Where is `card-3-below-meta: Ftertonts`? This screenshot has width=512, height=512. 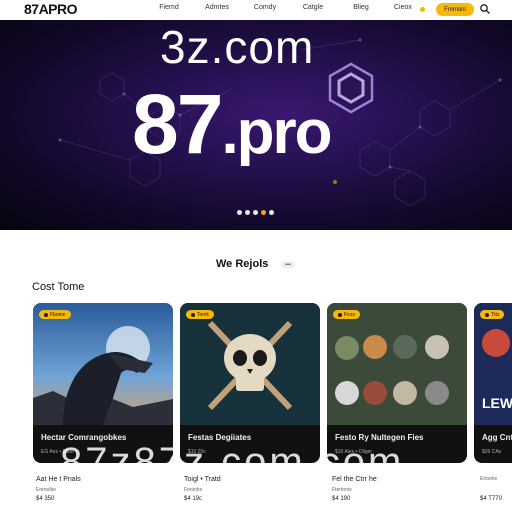
card-3-below-meta: Ftertonts is located at coordinates (342, 490).